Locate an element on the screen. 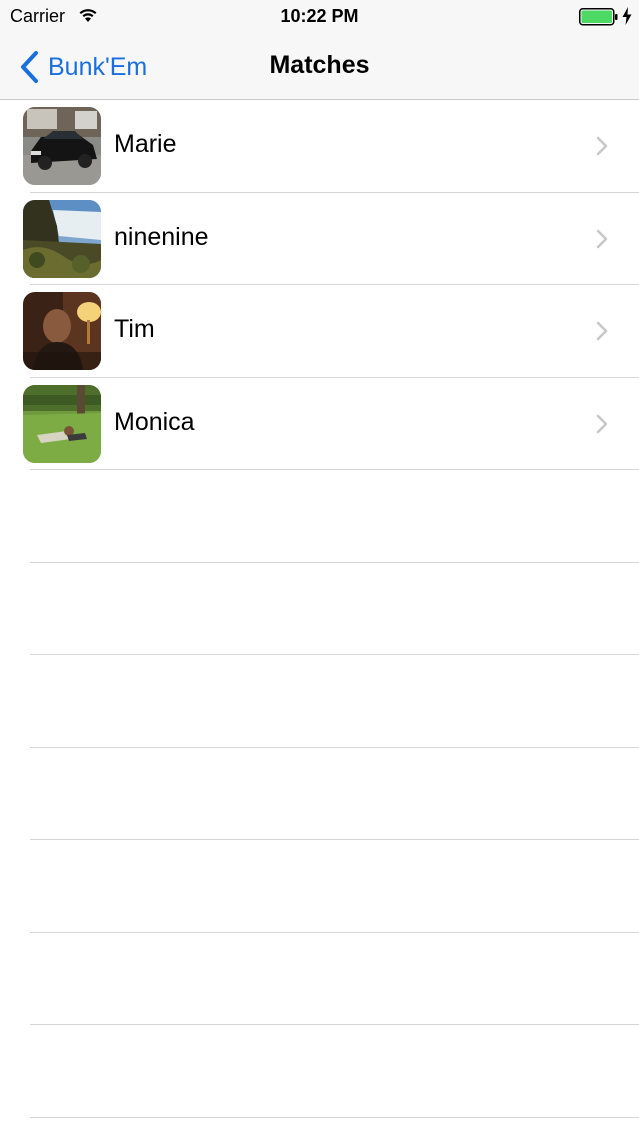  match-row: Monica is located at coordinates (319, 424).